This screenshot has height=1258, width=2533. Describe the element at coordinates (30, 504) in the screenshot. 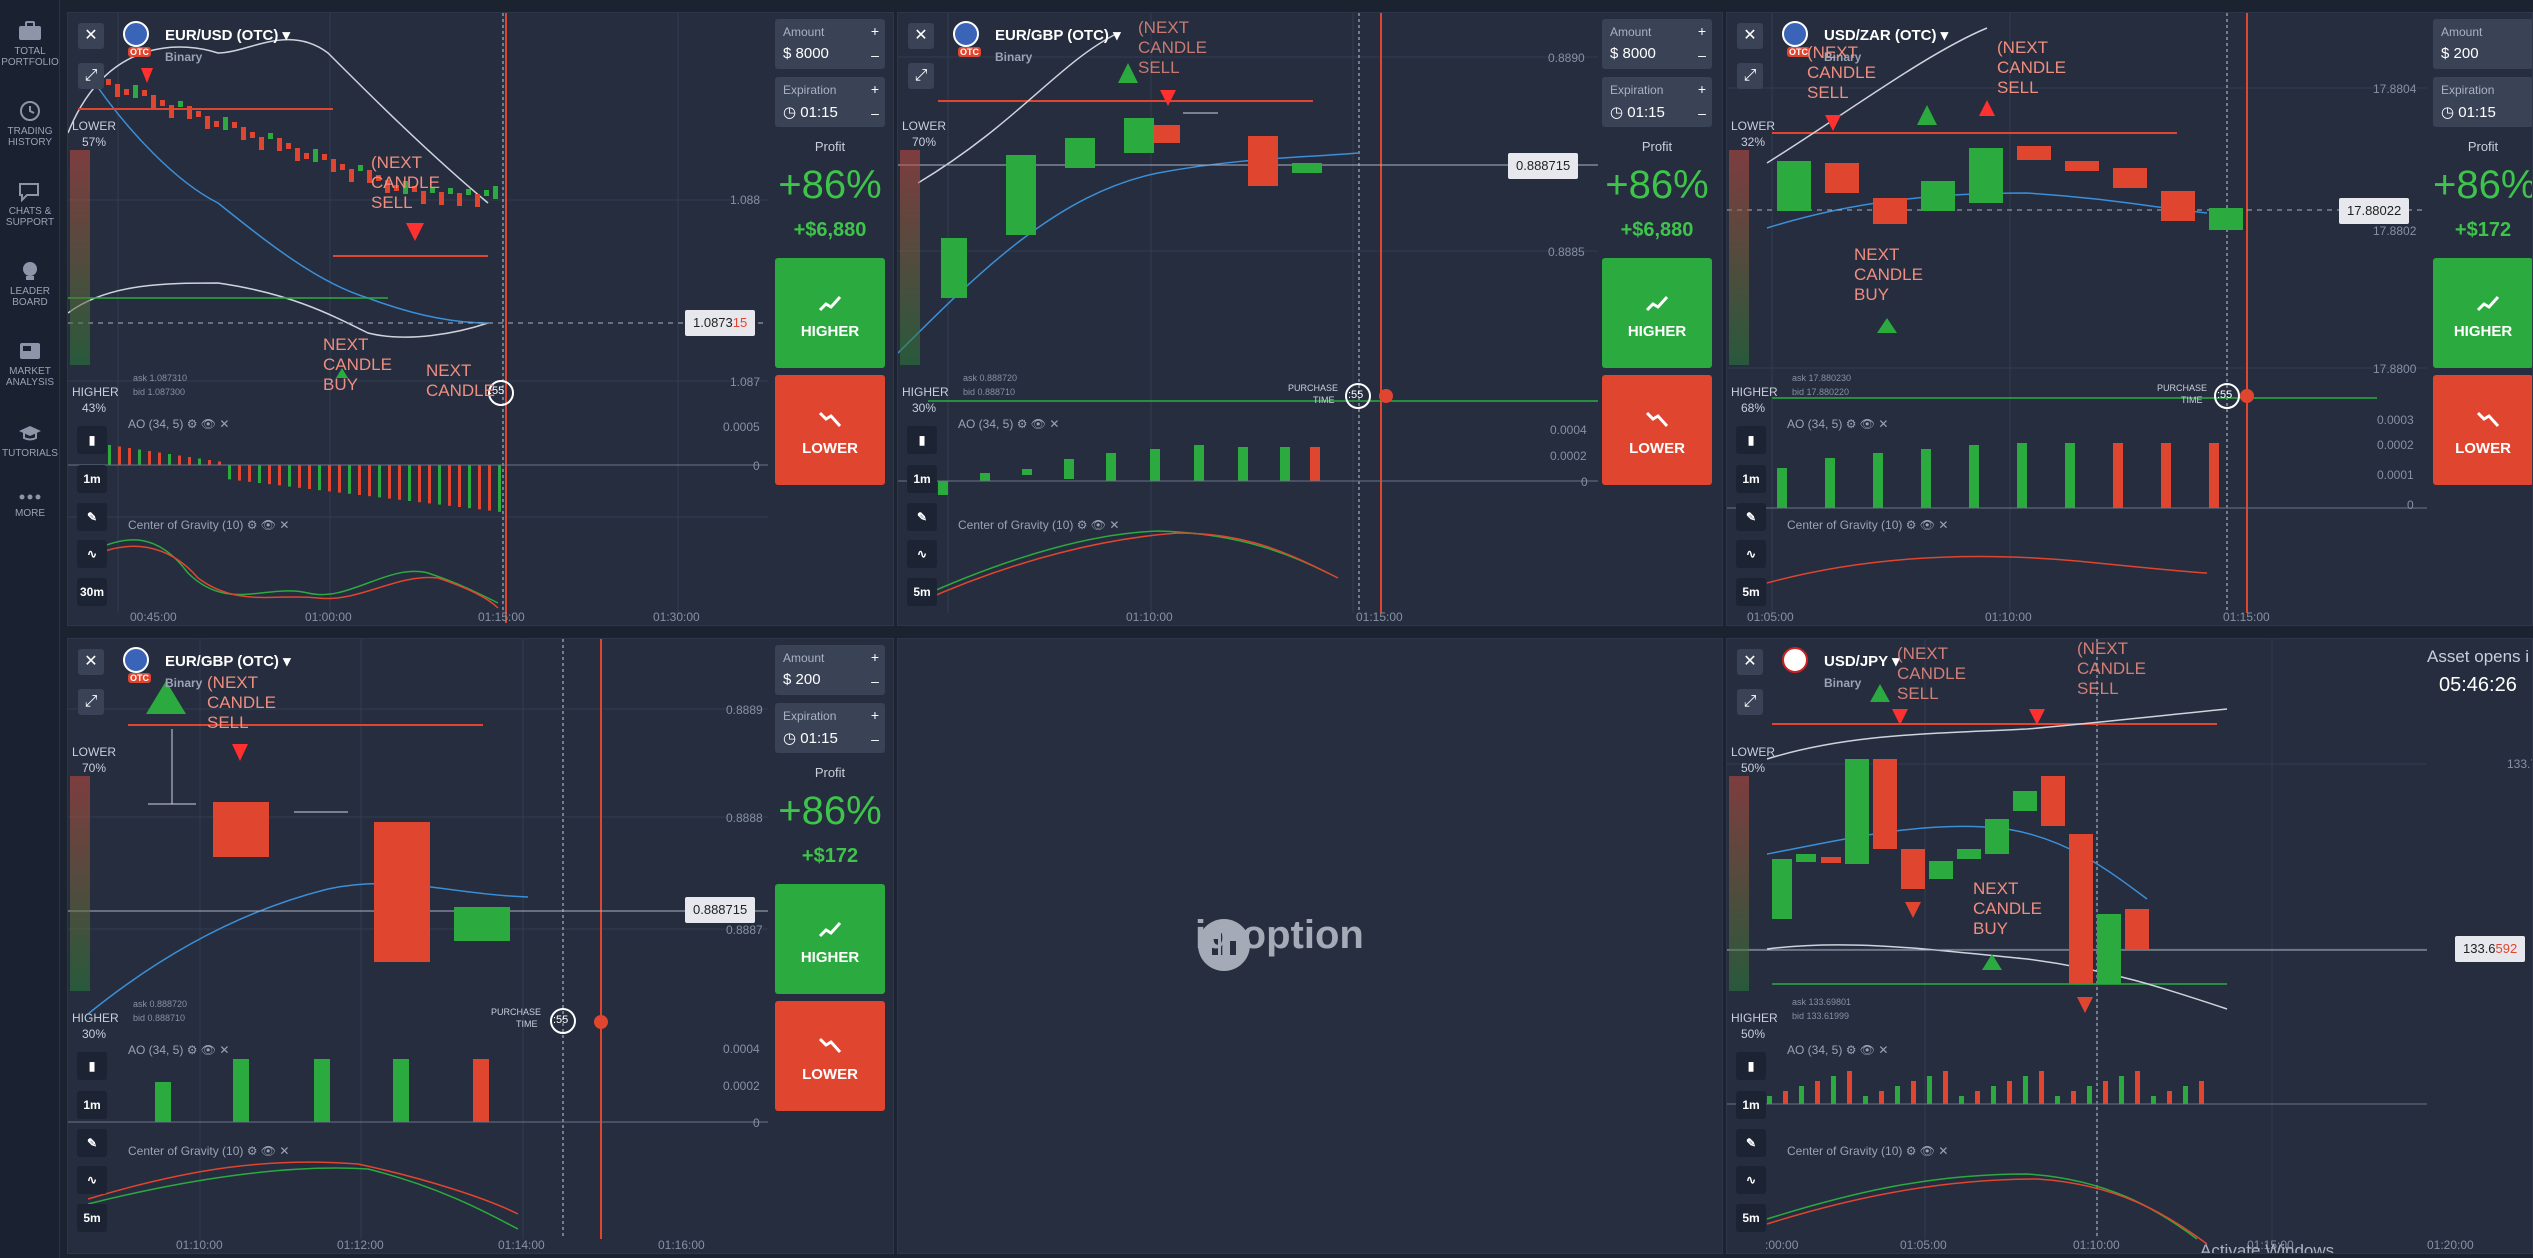

I see `sidebar-item-more: MORE` at that location.